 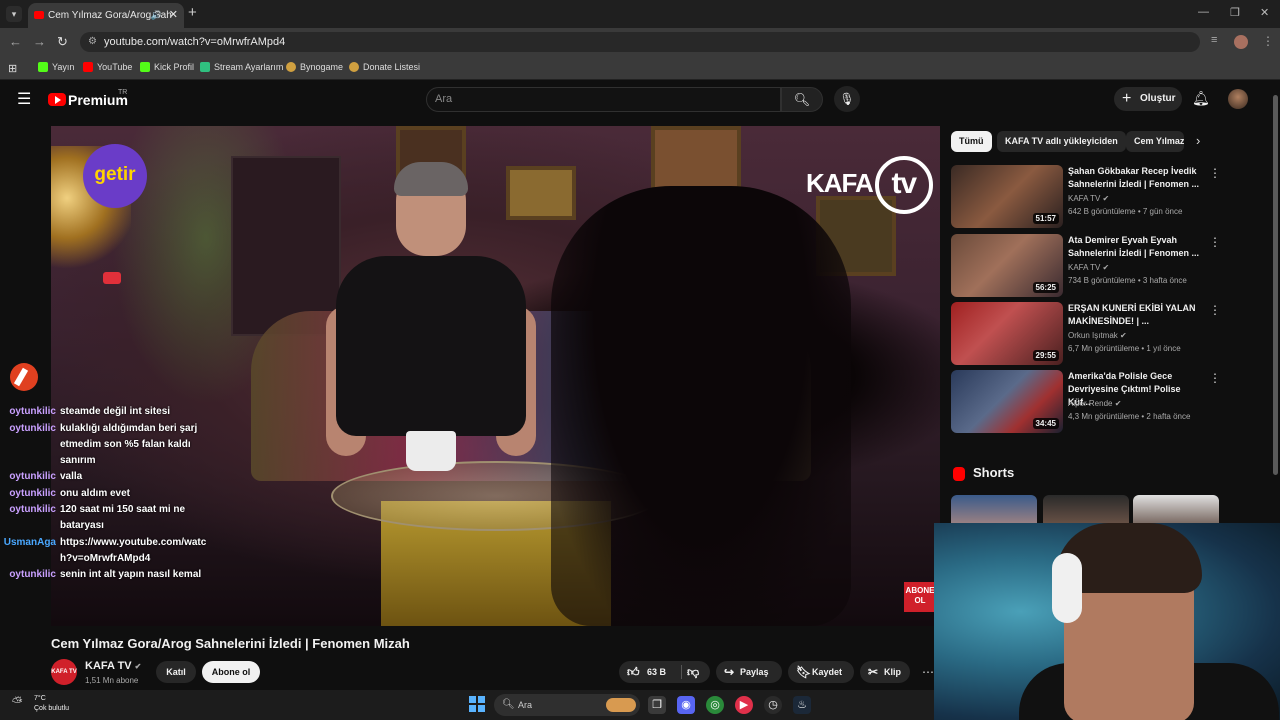 What do you see at coordinates (1201, 98) in the screenshot?
I see `notifications-bell-icon: 🔔︎` at bounding box center [1201, 98].